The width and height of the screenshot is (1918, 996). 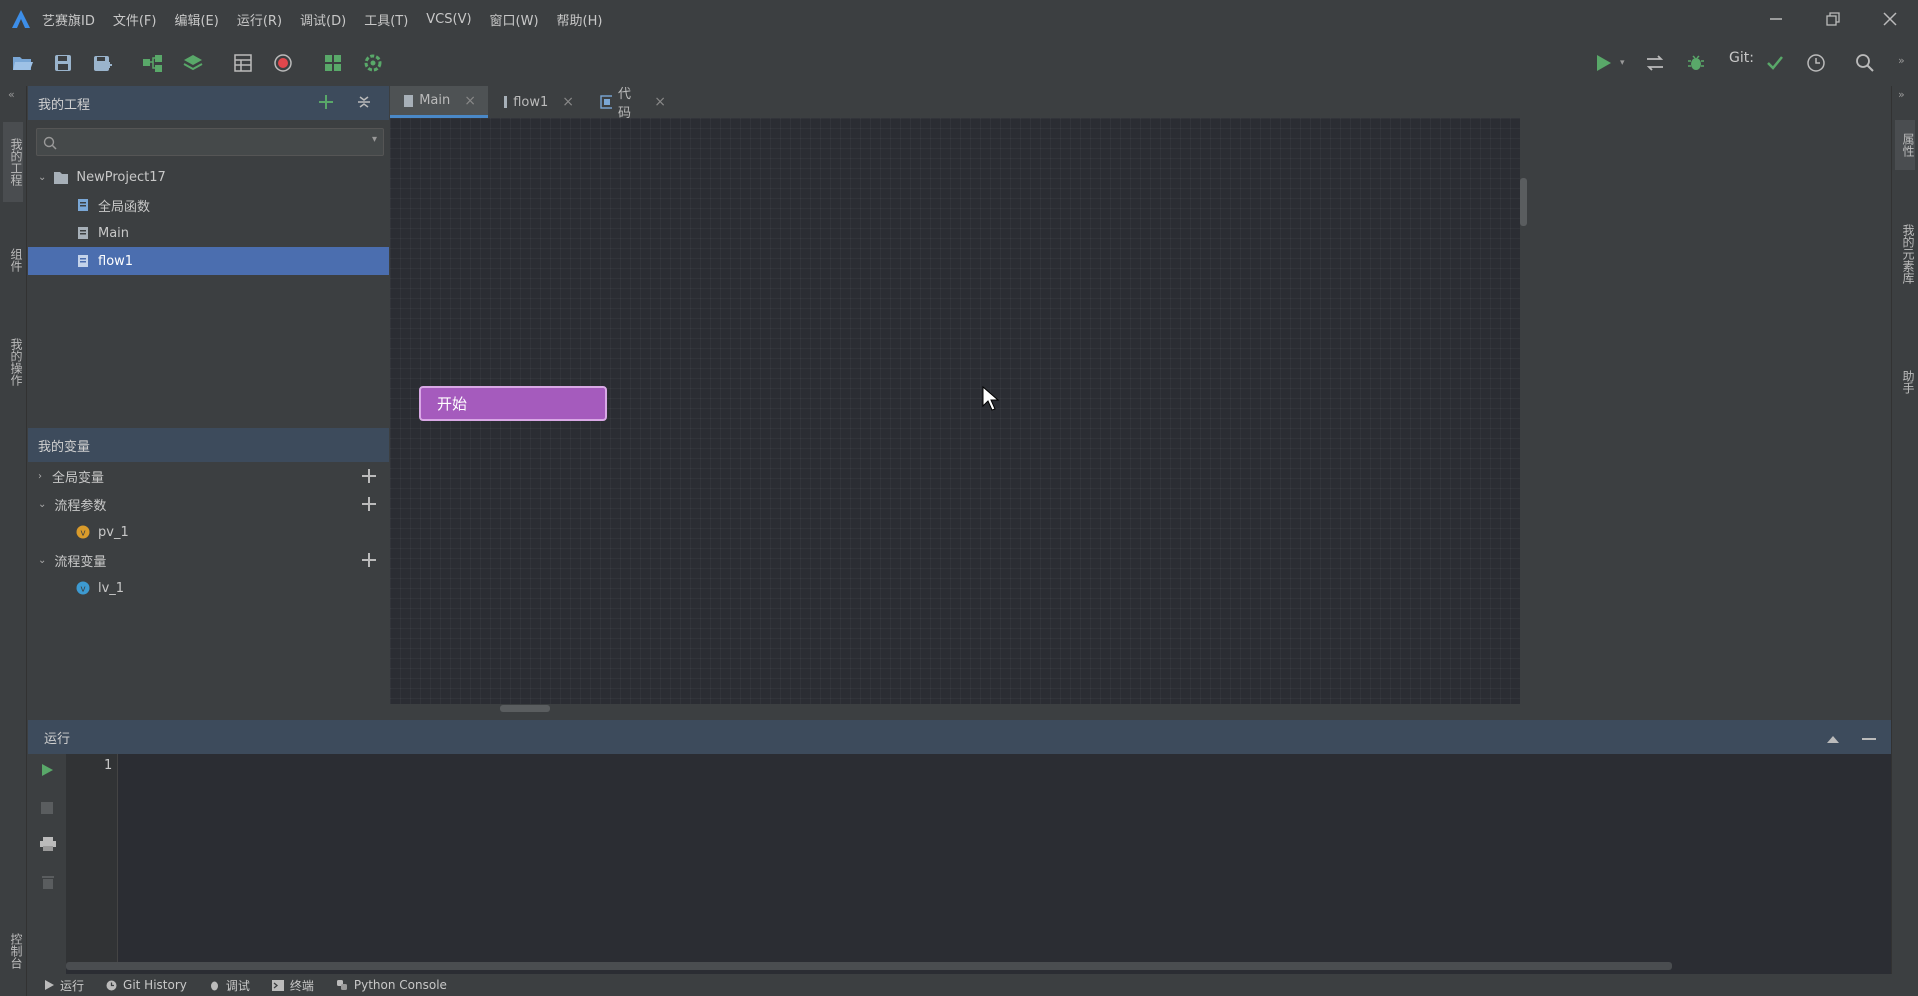 I want to click on var-item-label: lv_1, so click(x=111, y=588).